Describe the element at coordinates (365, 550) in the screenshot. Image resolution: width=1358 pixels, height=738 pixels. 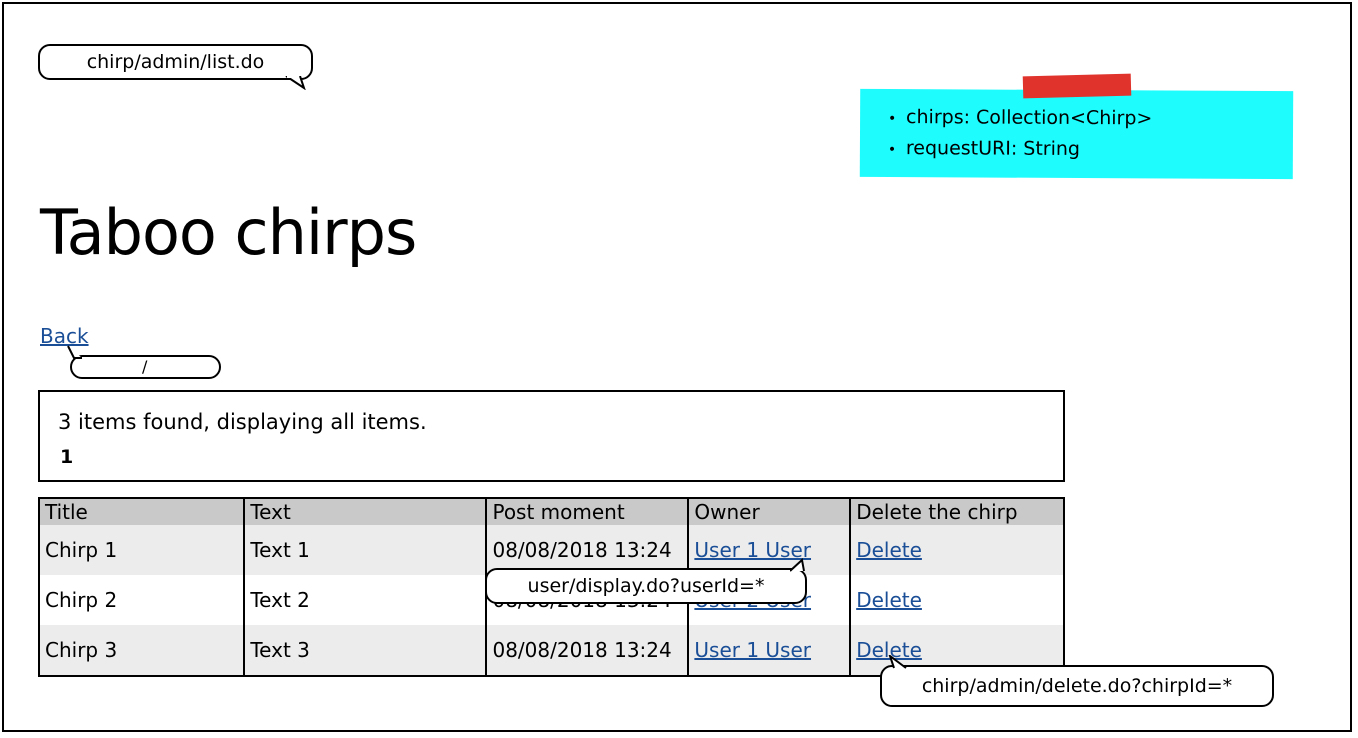
I see `chirp-text-cell: Text 1` at that location.